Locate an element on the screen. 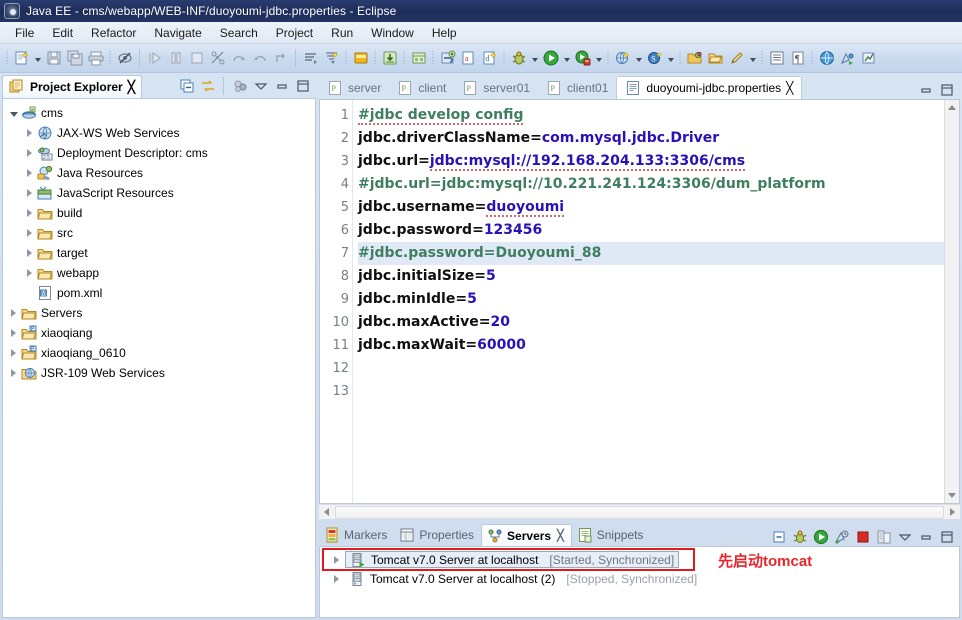  open-folder-icon is located at coordinates (694, 58).